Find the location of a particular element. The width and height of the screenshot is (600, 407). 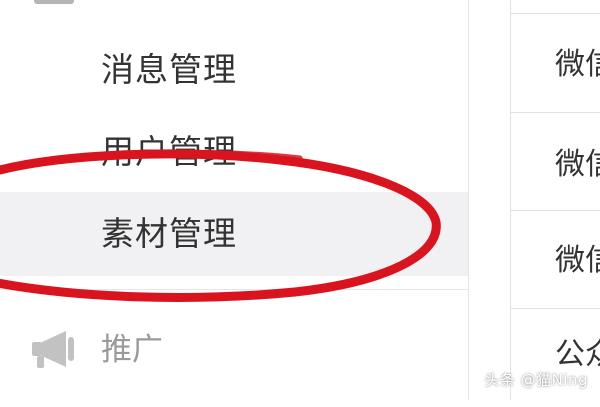

sidebar-item-label: 素材管理 is located at coordinates (169, 233).